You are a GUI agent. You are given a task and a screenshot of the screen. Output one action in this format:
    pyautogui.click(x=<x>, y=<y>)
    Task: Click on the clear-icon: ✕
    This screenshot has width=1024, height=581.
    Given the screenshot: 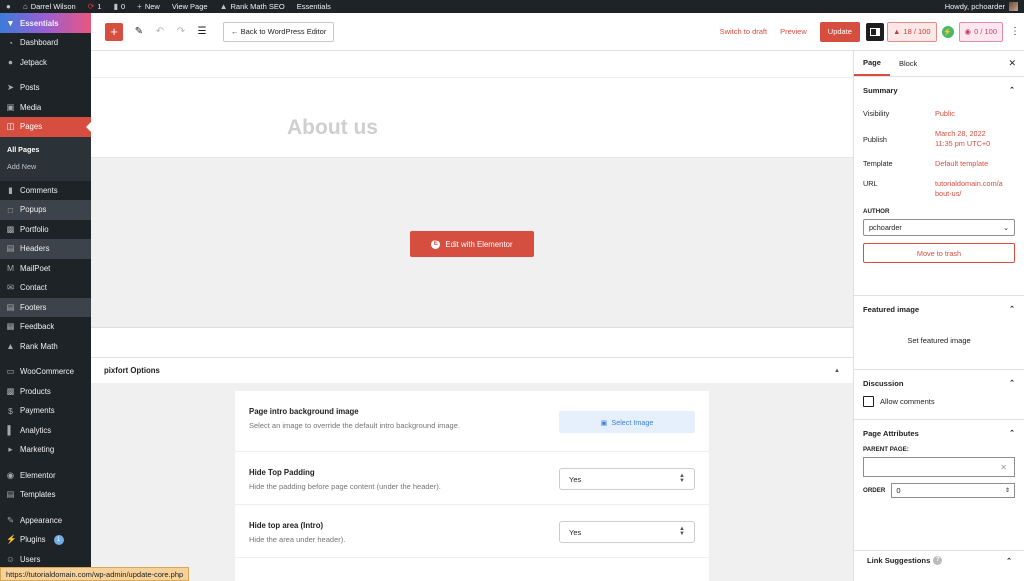 What is the action you would take?
    pyautogui.click(x=1003, y=467)
    